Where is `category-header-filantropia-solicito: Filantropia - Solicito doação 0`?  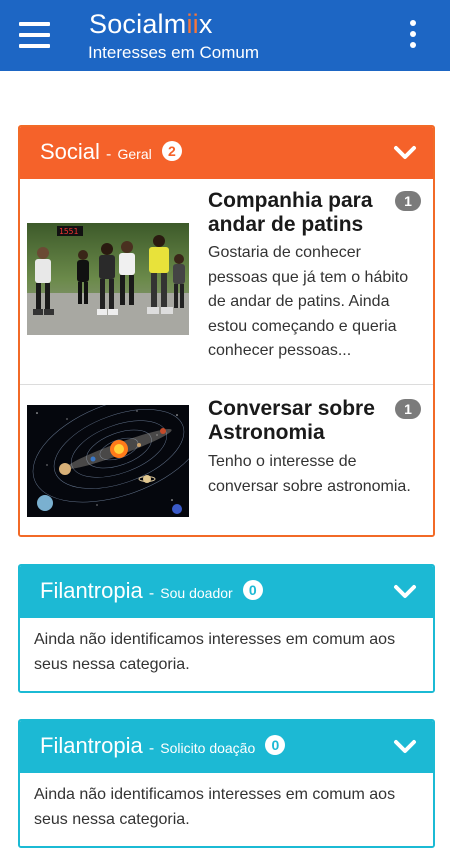
category-header-filantropia-solicito: Filantropia - Solicito doação 0 is located at coordinates (226, 747).